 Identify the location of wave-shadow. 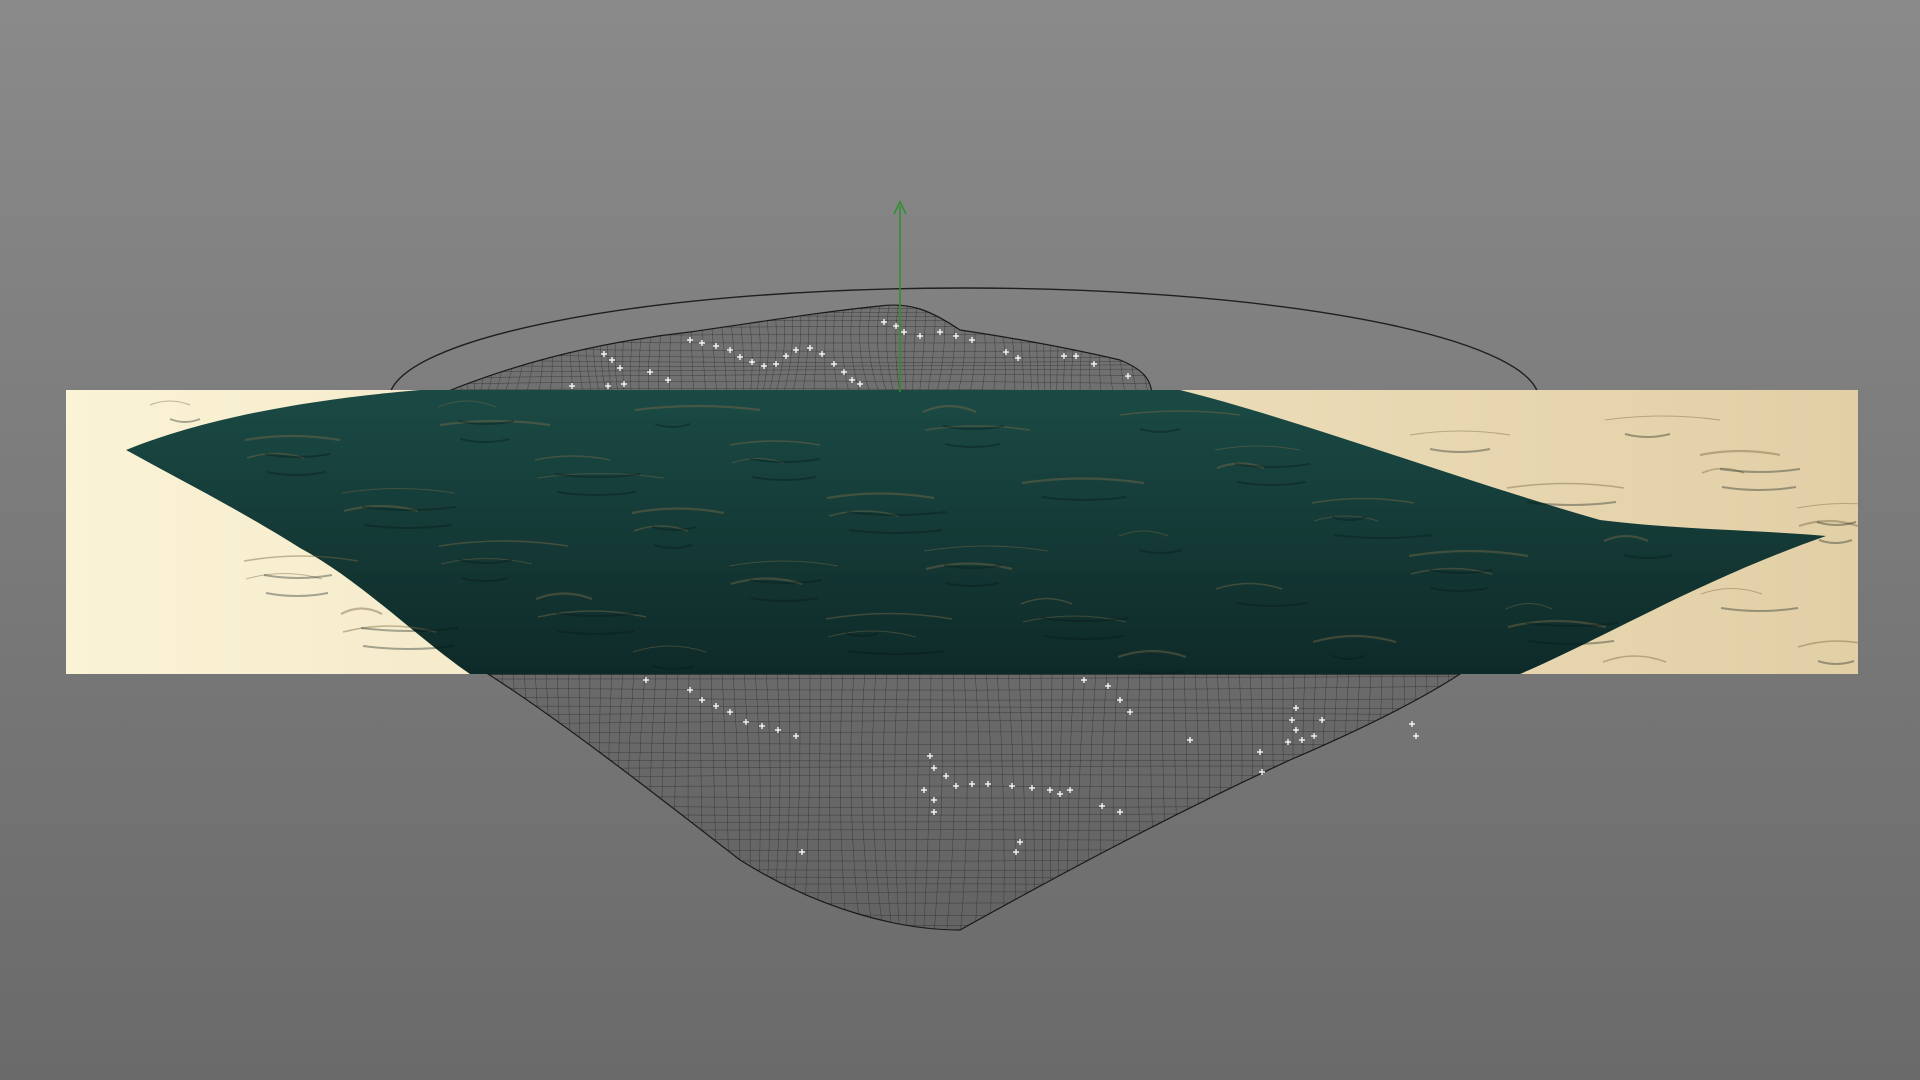
(1648, 677).